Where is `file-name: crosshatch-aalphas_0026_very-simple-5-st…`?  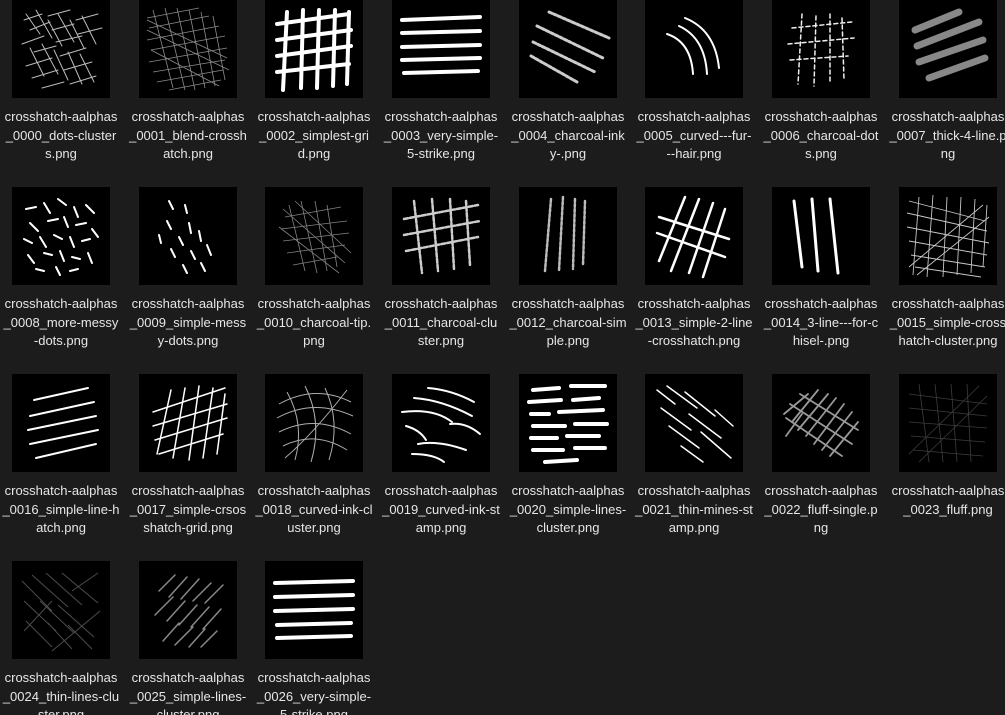
file-name: crosshatch-aalphas_0026_very-simple-5-st… is located at coordinates (314, 692).